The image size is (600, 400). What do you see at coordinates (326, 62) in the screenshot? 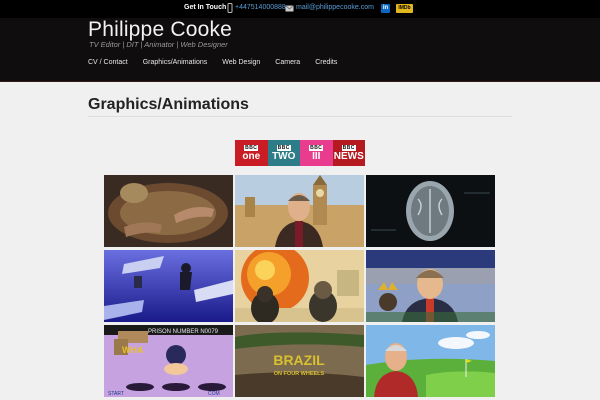
I see `nav-credits: Credits` at bounding box center [326, 62].